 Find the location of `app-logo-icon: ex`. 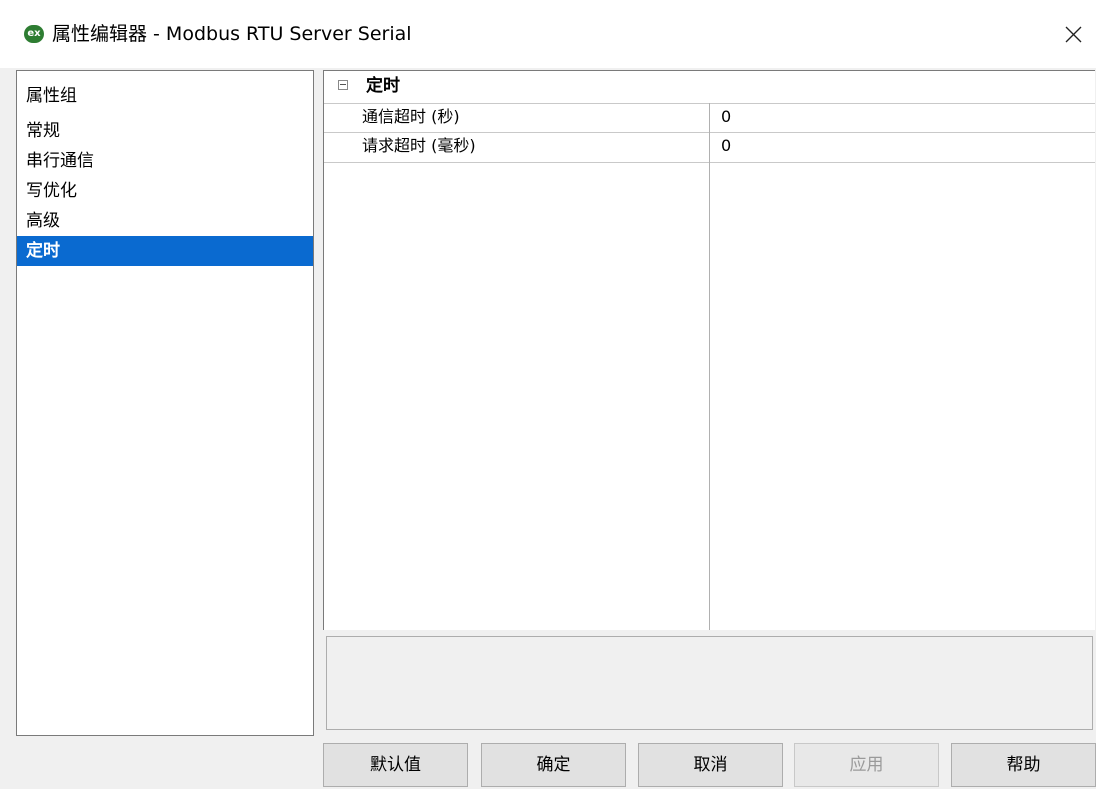

app-logo-icon: ex is located at coordinates (34, 34).